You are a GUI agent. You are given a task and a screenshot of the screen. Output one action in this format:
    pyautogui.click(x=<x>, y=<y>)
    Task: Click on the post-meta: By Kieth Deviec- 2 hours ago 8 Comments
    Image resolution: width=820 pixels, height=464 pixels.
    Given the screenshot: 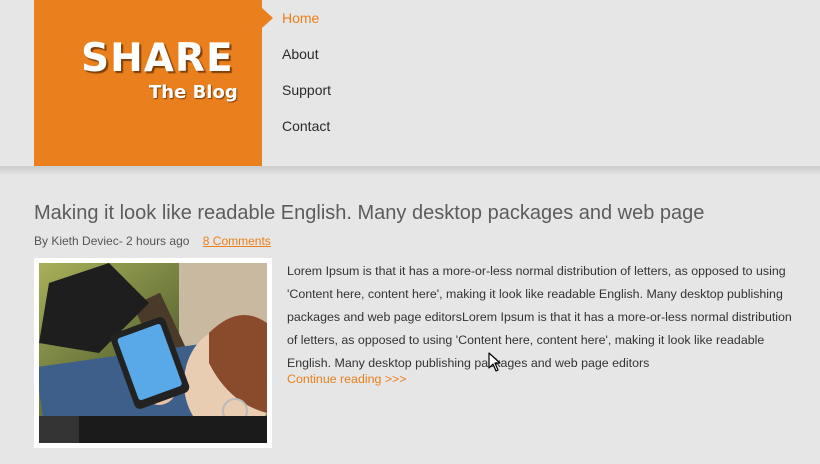 What is the action you would take?
    pyautogui.click(x=152, y=241)
    